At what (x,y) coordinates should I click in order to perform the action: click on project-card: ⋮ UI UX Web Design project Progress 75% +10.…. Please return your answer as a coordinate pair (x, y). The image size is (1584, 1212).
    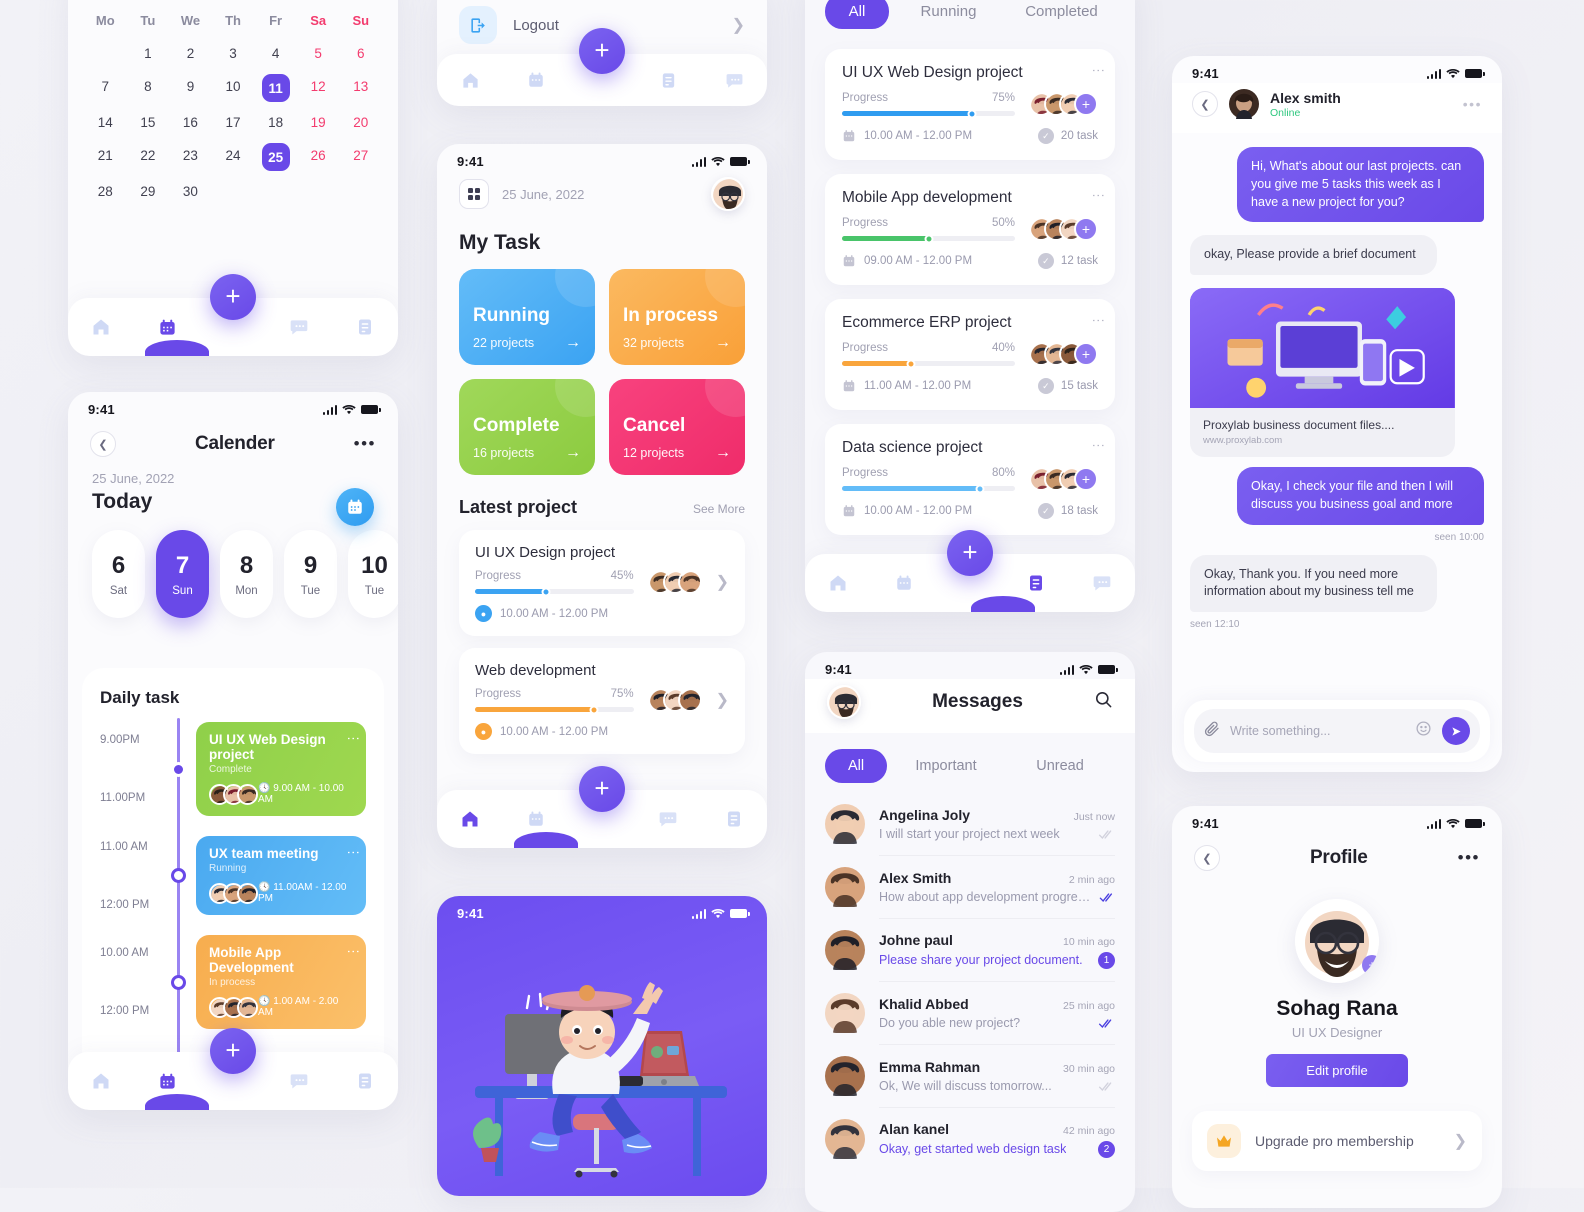
    Looking at the image, I should click on (970, 104).